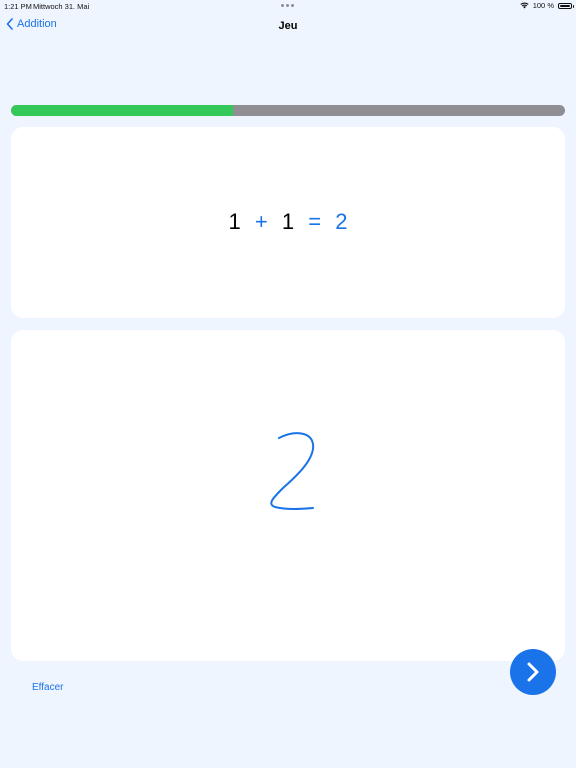 The height and width of the screenshot is (768, 576). I want to click on equation: 1 + 1 = 2, so click(288, 222).